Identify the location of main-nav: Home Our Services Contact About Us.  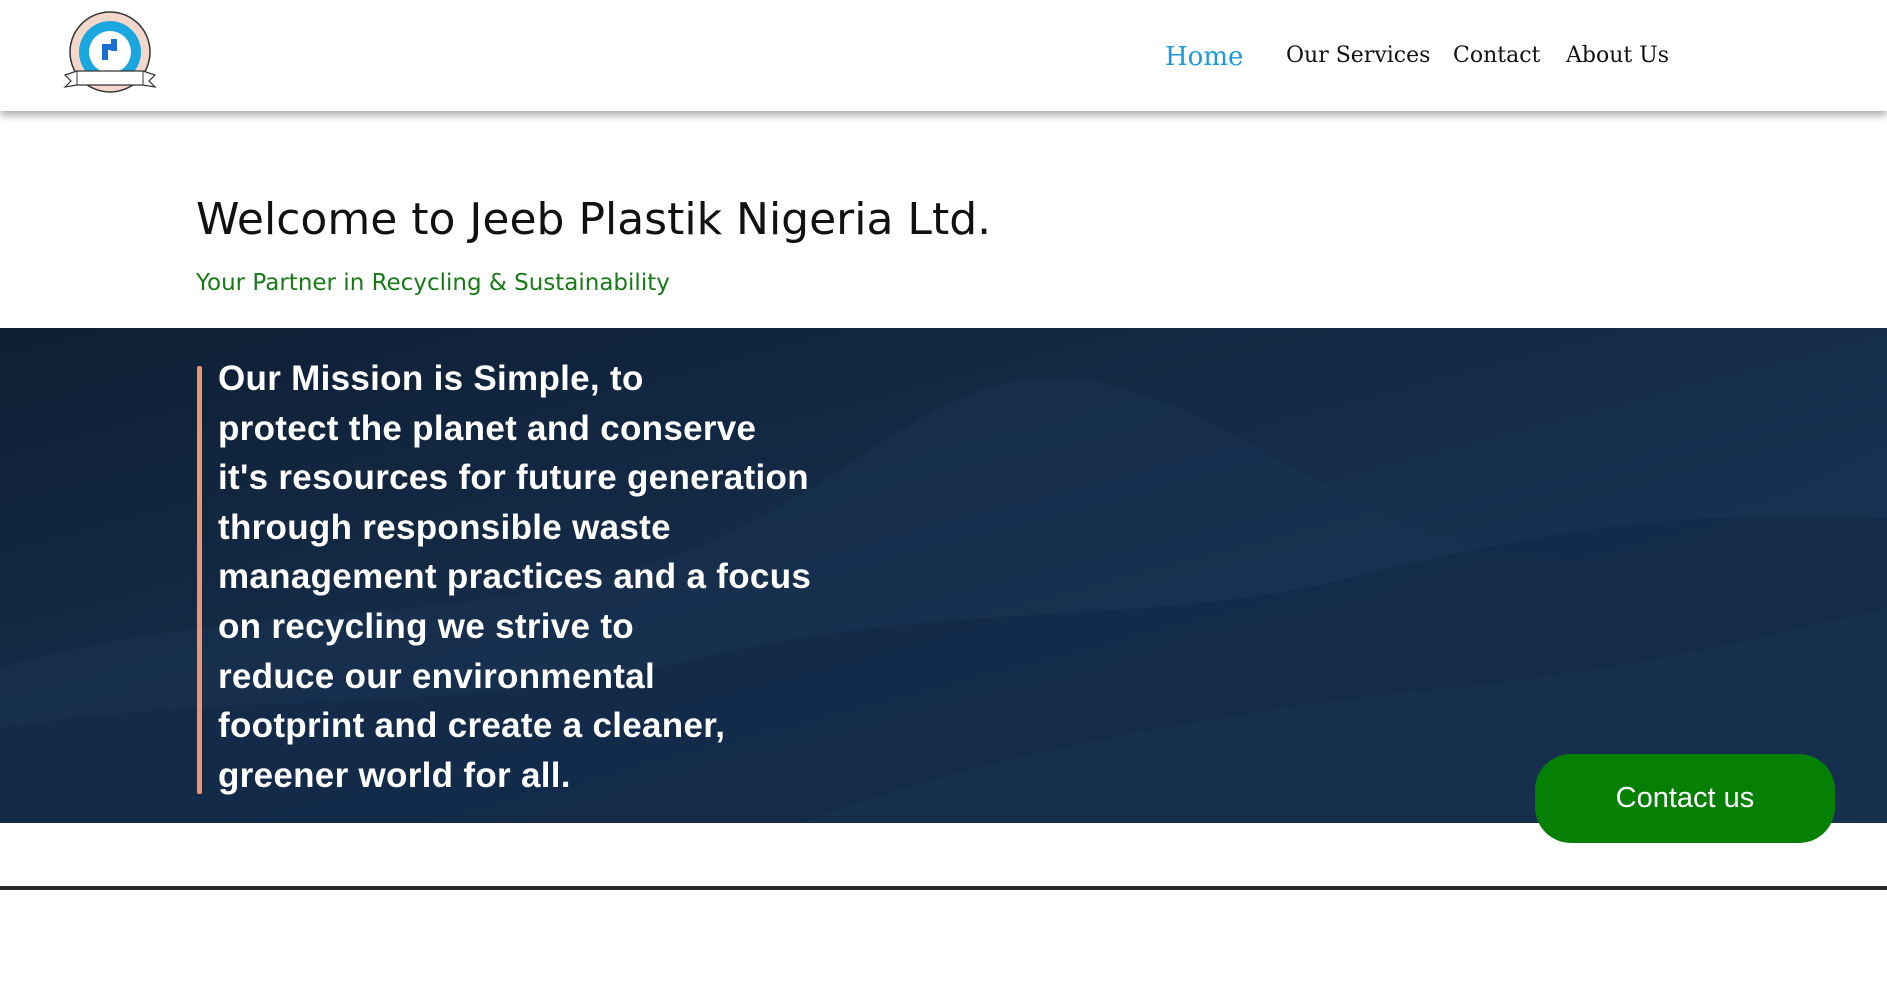
(943, 57).